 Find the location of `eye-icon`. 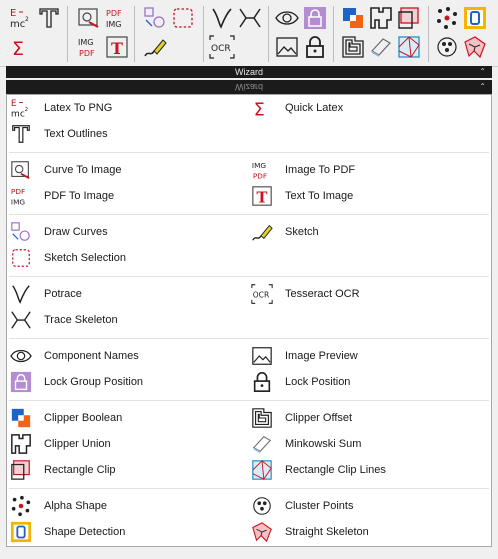

eye-icon is located at coordinates (287, 18).